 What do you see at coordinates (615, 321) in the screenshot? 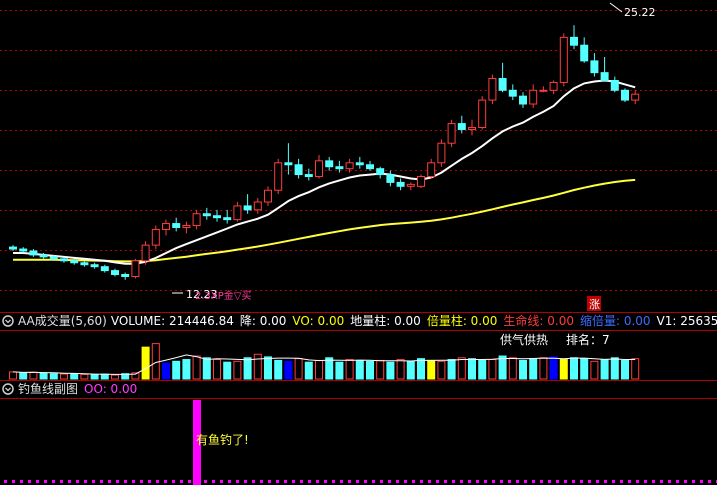
I see `volume-field: 缩倍量: 0.00` at bounding box center [615, 321].